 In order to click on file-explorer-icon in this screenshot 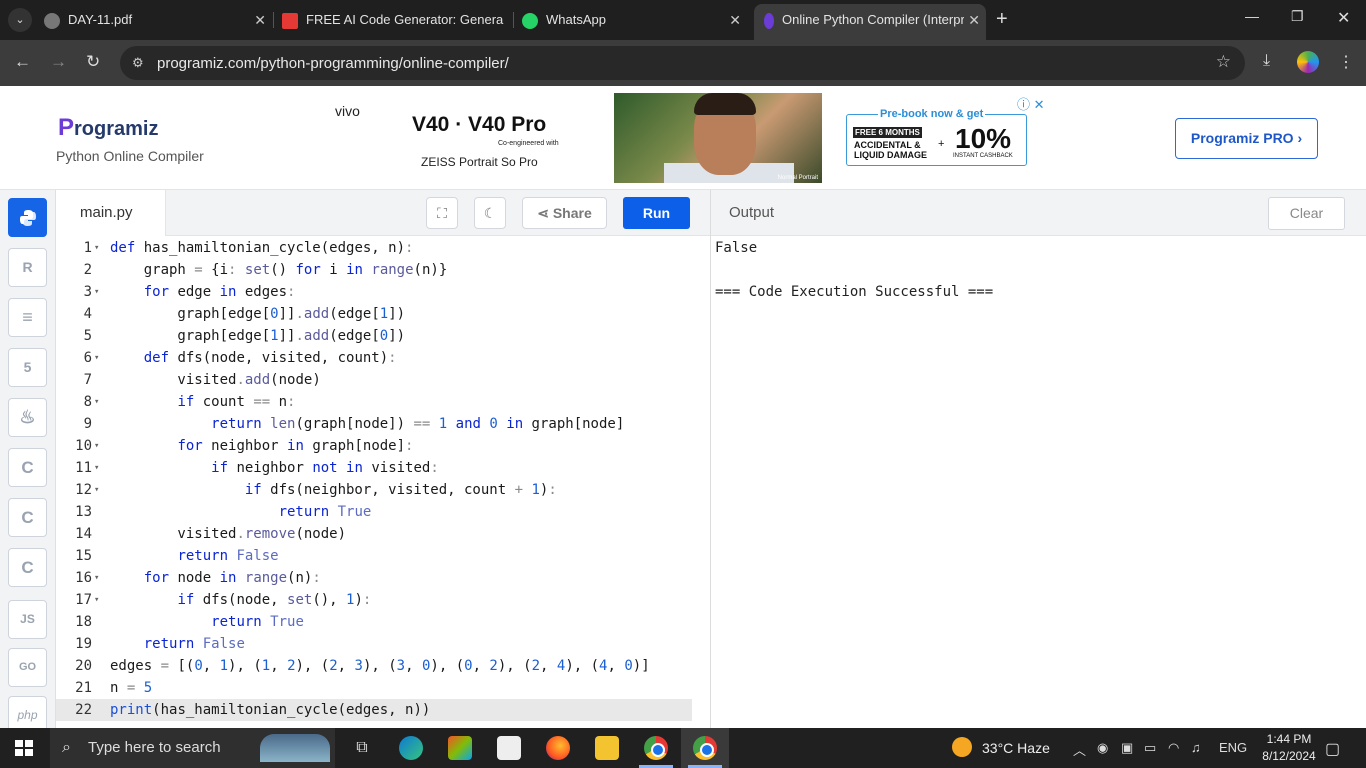, I will do `click(607, 748)`.